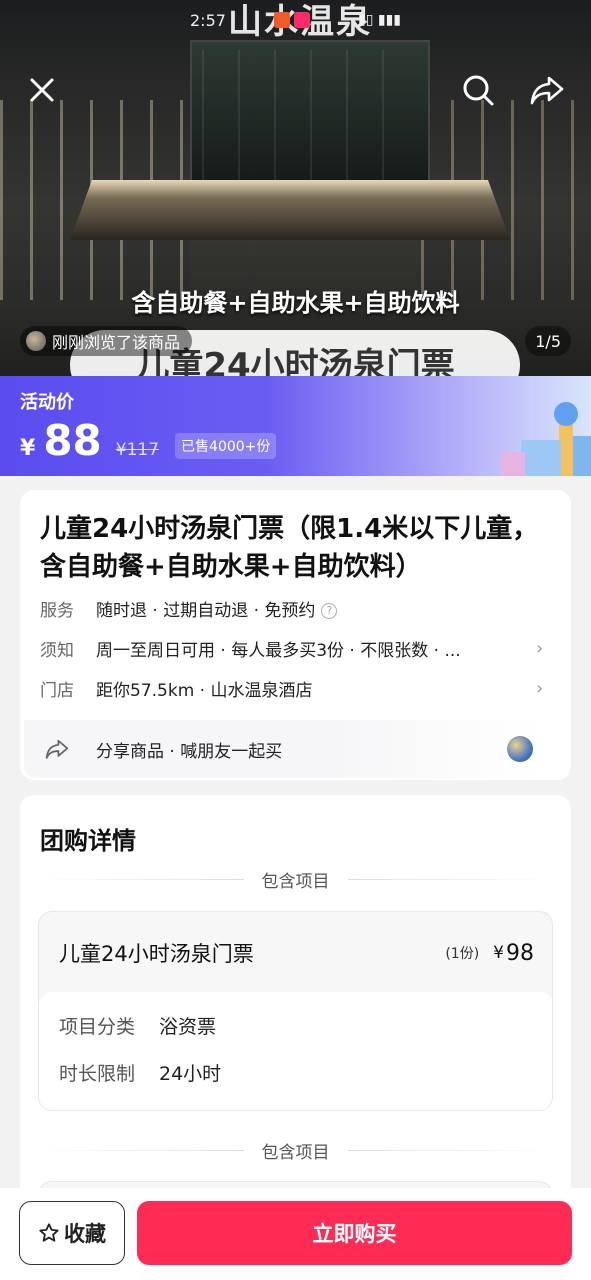 This screenshot has width=591, height=1280. What do you see at coordinates (49, 1232) in the screenshot?
I see `star-icon` at bounding box center [49, 1232].